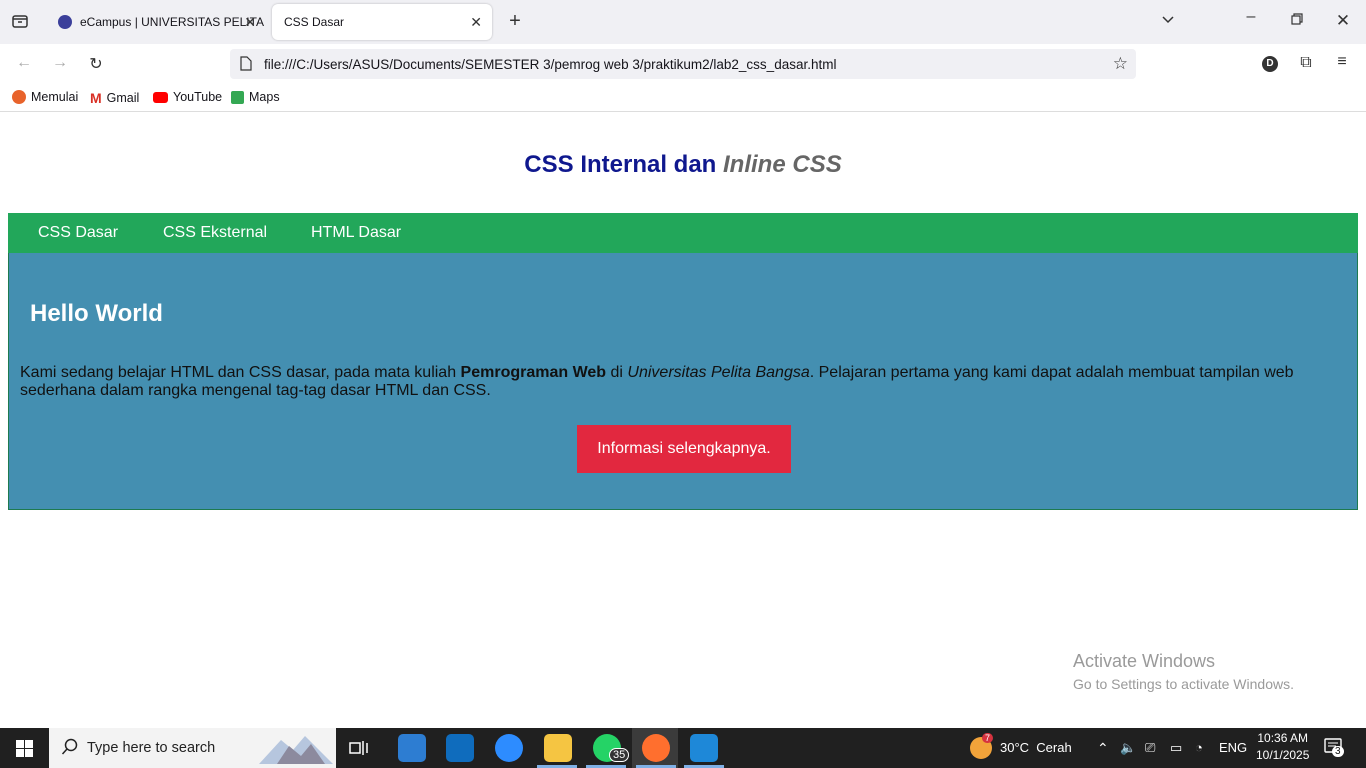 The image size is (1366, 768). Describe the element at coordinates (237, 97) in the screenshot. I see `maps-icon` at that location.